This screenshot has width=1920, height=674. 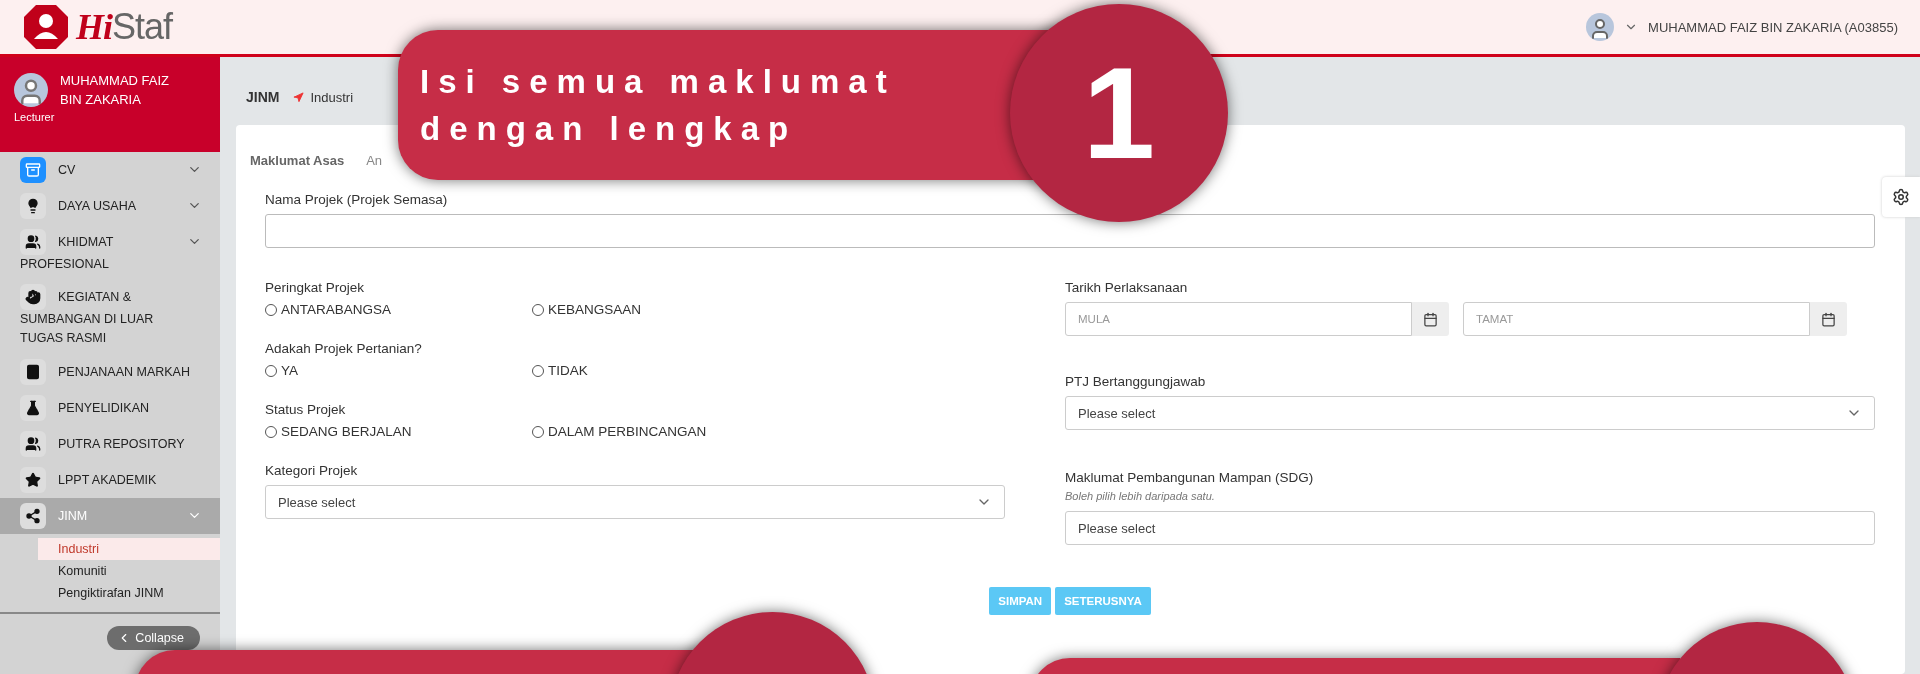 What do you see at coordinates (1238, 319) in the screenshot?
I see `date-input: MULA` at bounding box center [1238, 319].